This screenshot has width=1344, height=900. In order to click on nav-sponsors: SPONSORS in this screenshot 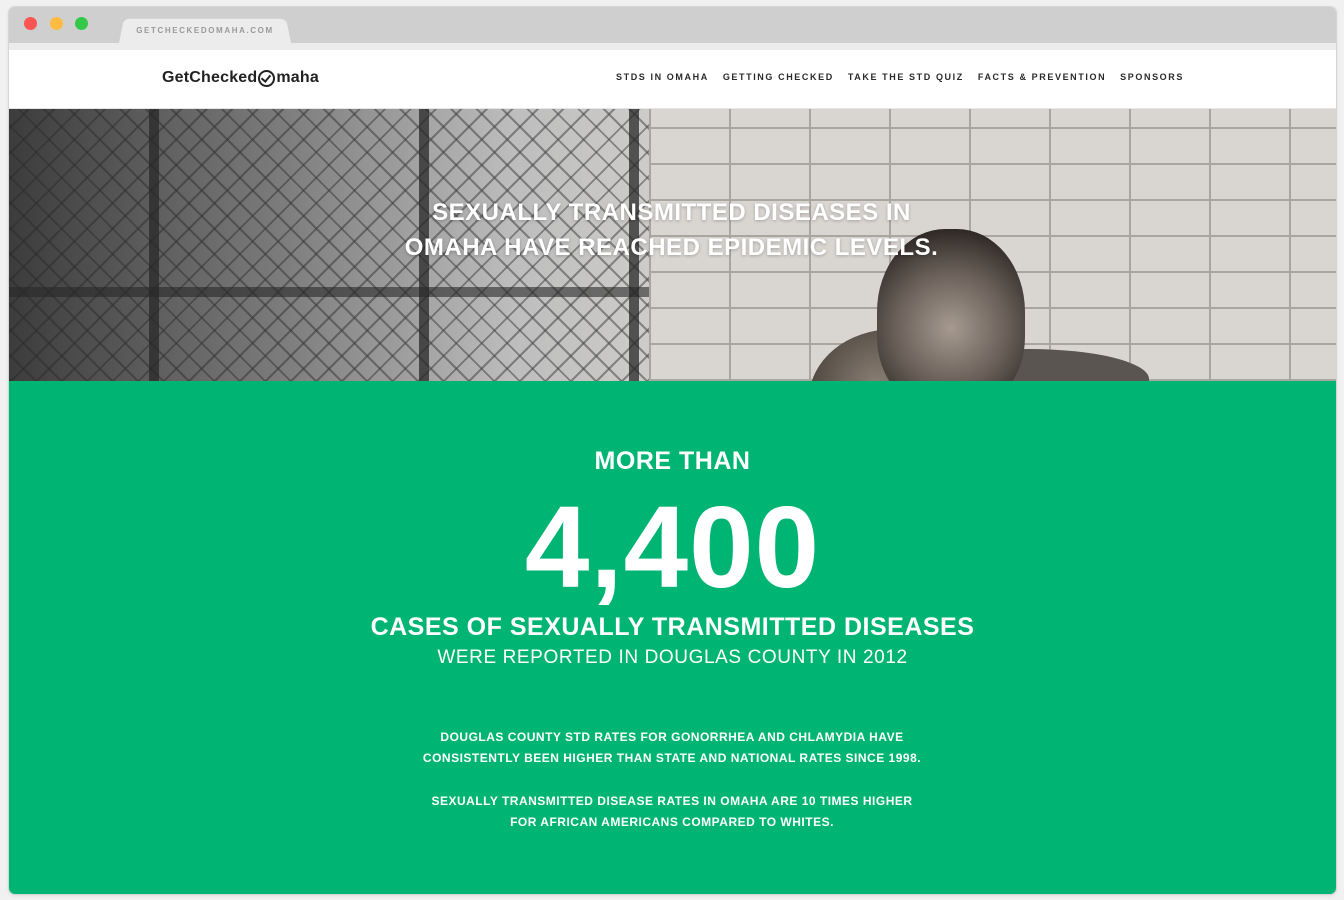, I will do `click(1152, 77)`.